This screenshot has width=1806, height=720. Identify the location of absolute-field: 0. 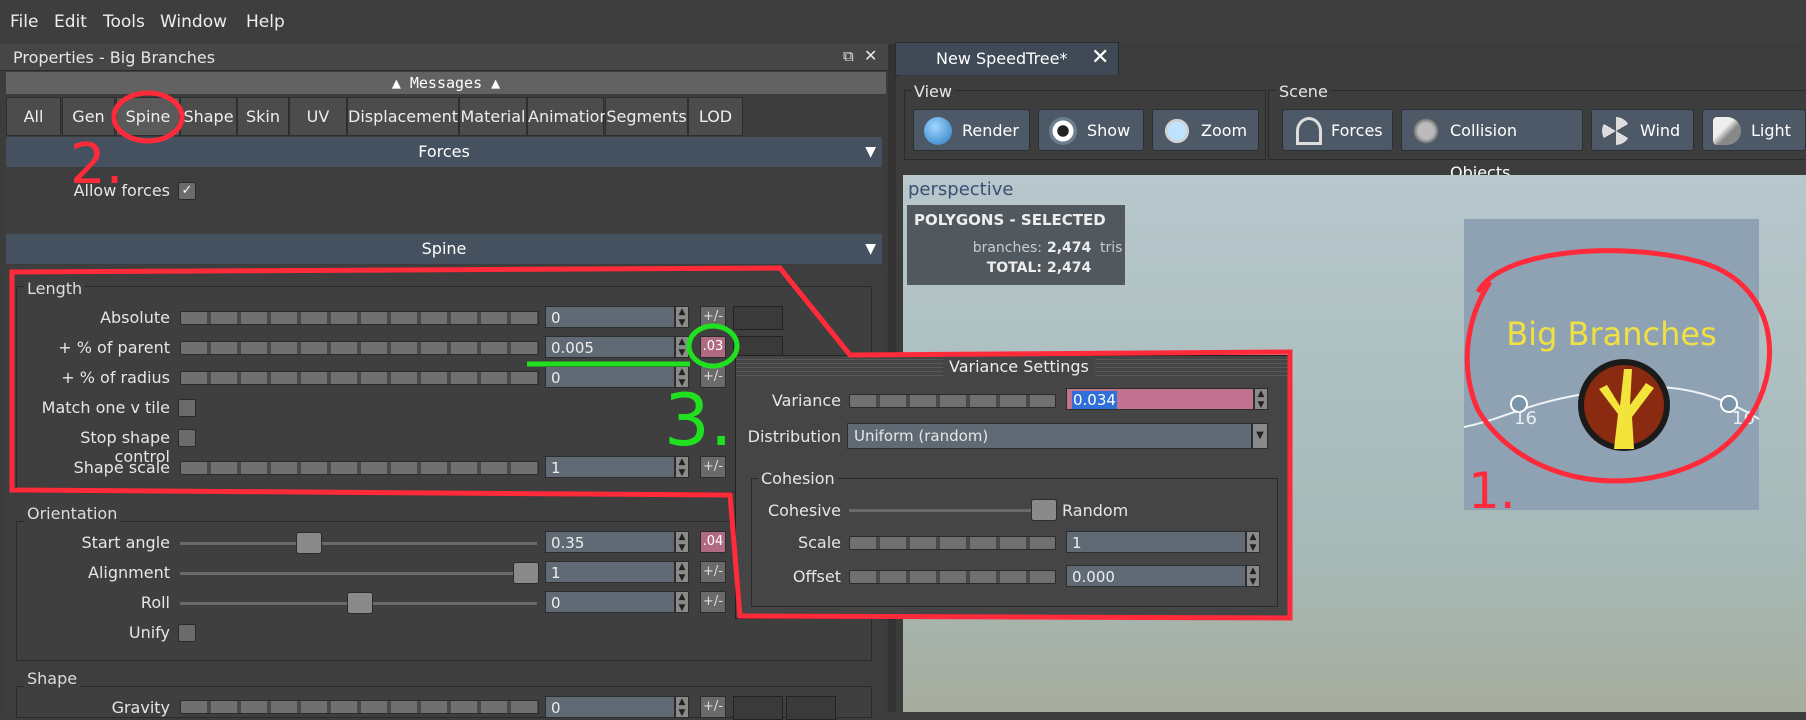
(610, 317).